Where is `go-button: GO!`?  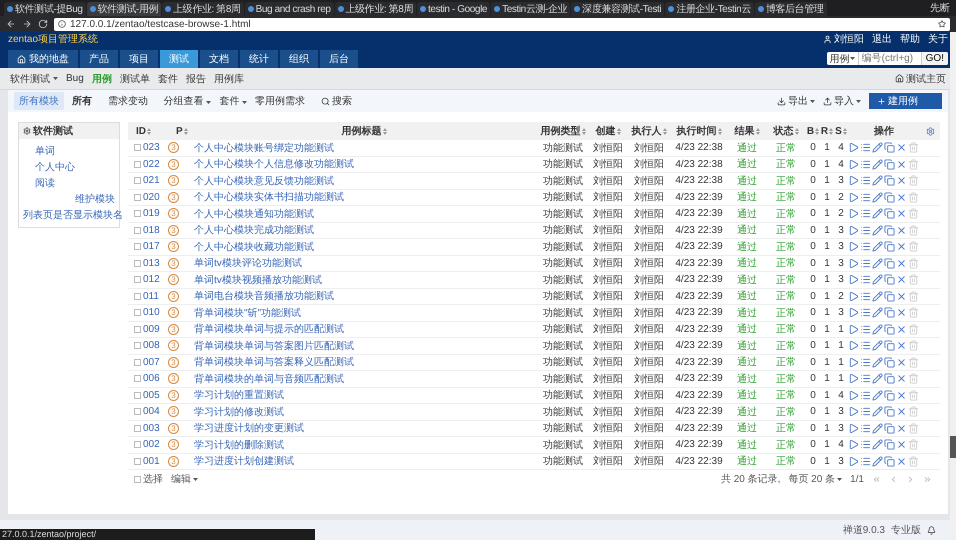 go-button: GO! is located at coordinates (934, 58).